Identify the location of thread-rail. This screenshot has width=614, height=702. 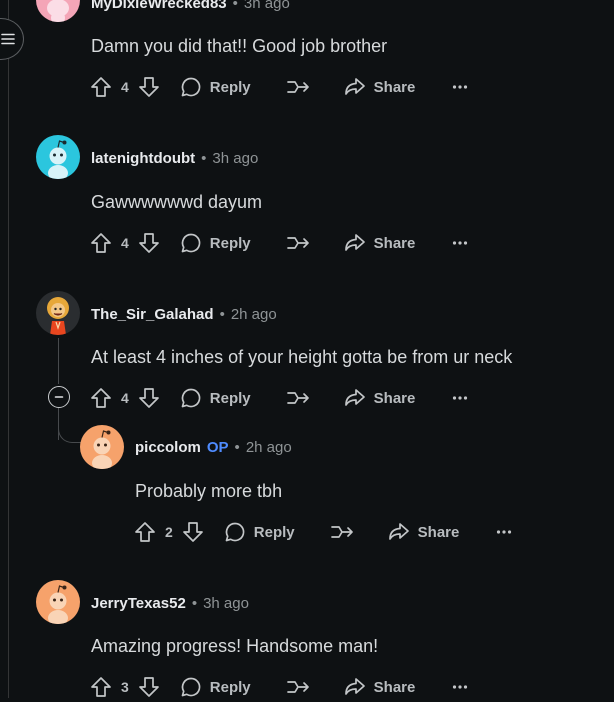
(8, 349).